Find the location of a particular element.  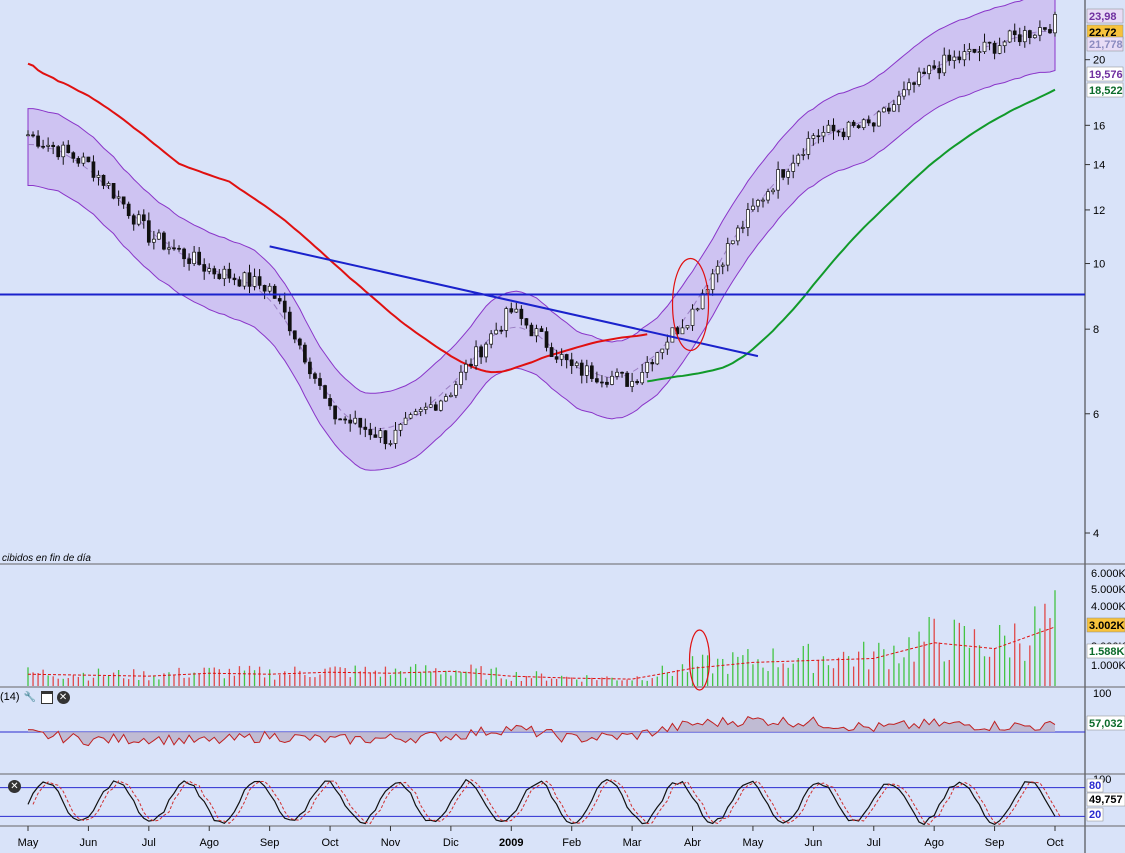

y-tick-label: 20 is located at coordinates (1099, 61).